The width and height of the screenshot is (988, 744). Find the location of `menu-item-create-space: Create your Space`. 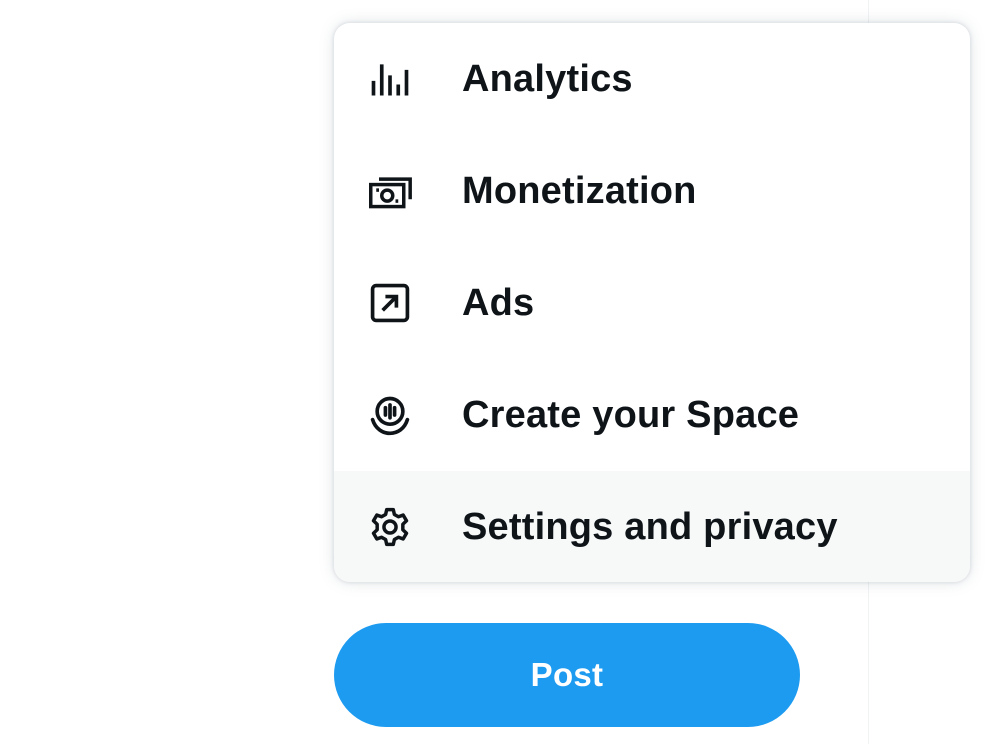

menu-item-create-space: Create your Space is located at coordinates (652, 415).